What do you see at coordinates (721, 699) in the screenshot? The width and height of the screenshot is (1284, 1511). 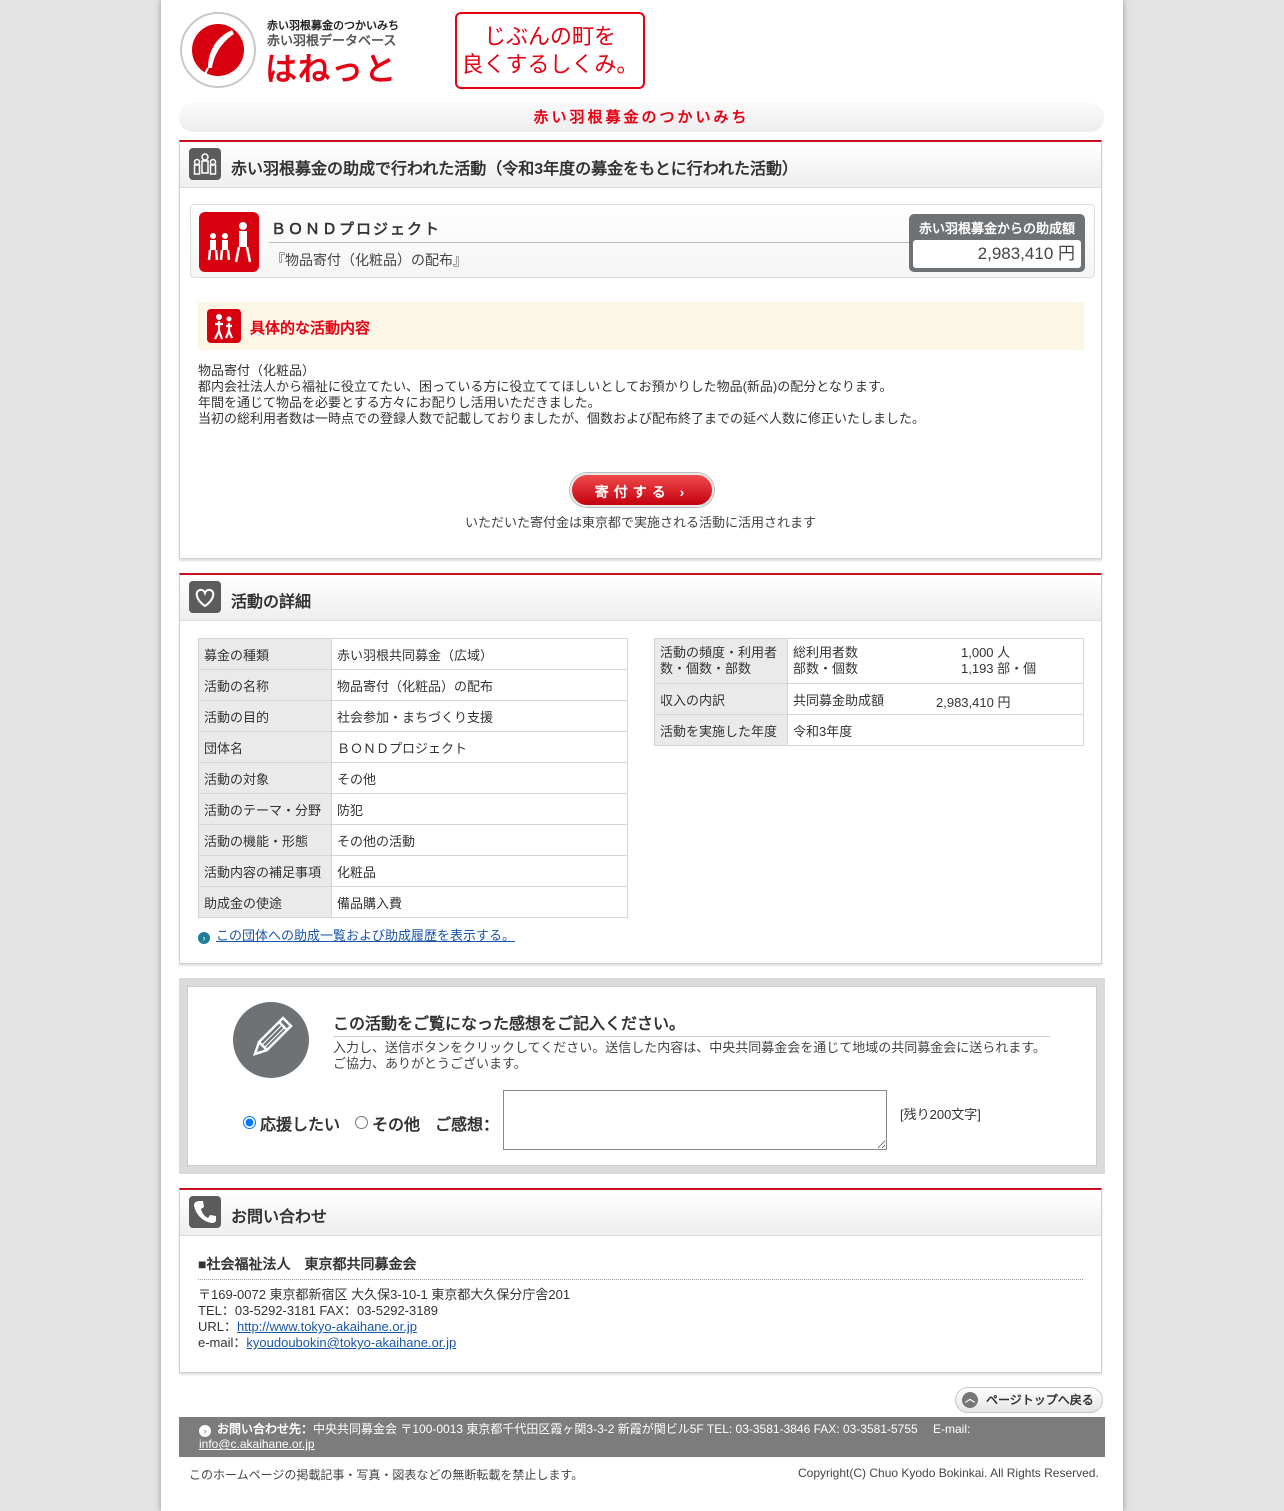 I see `income-key: 収入の内訳` at bounding box center [721, 699].